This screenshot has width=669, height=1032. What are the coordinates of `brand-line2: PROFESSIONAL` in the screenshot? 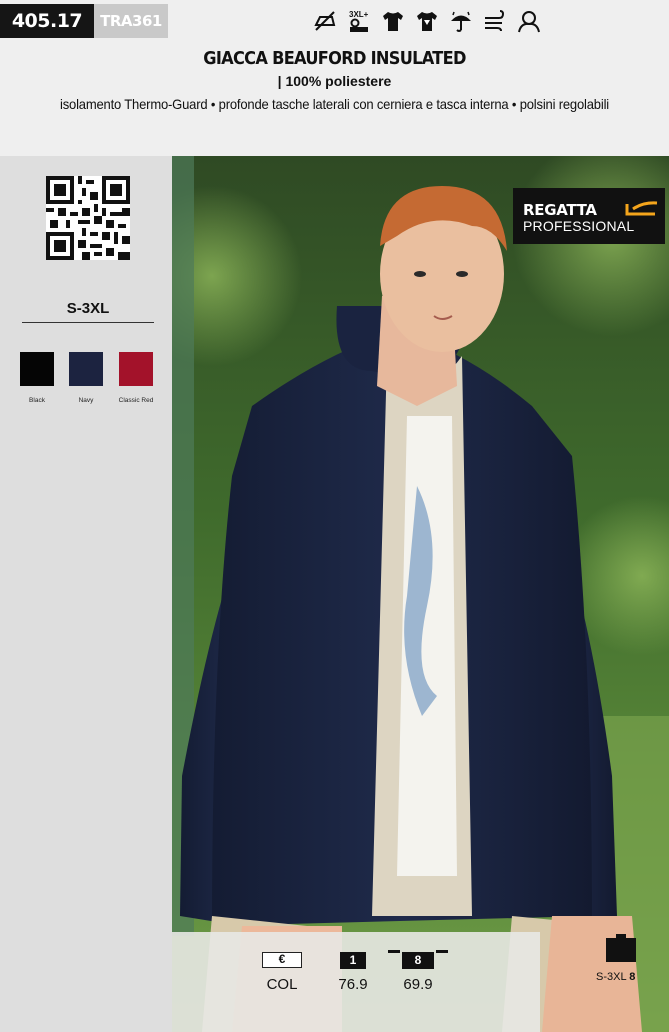 It's located at (579, 226).